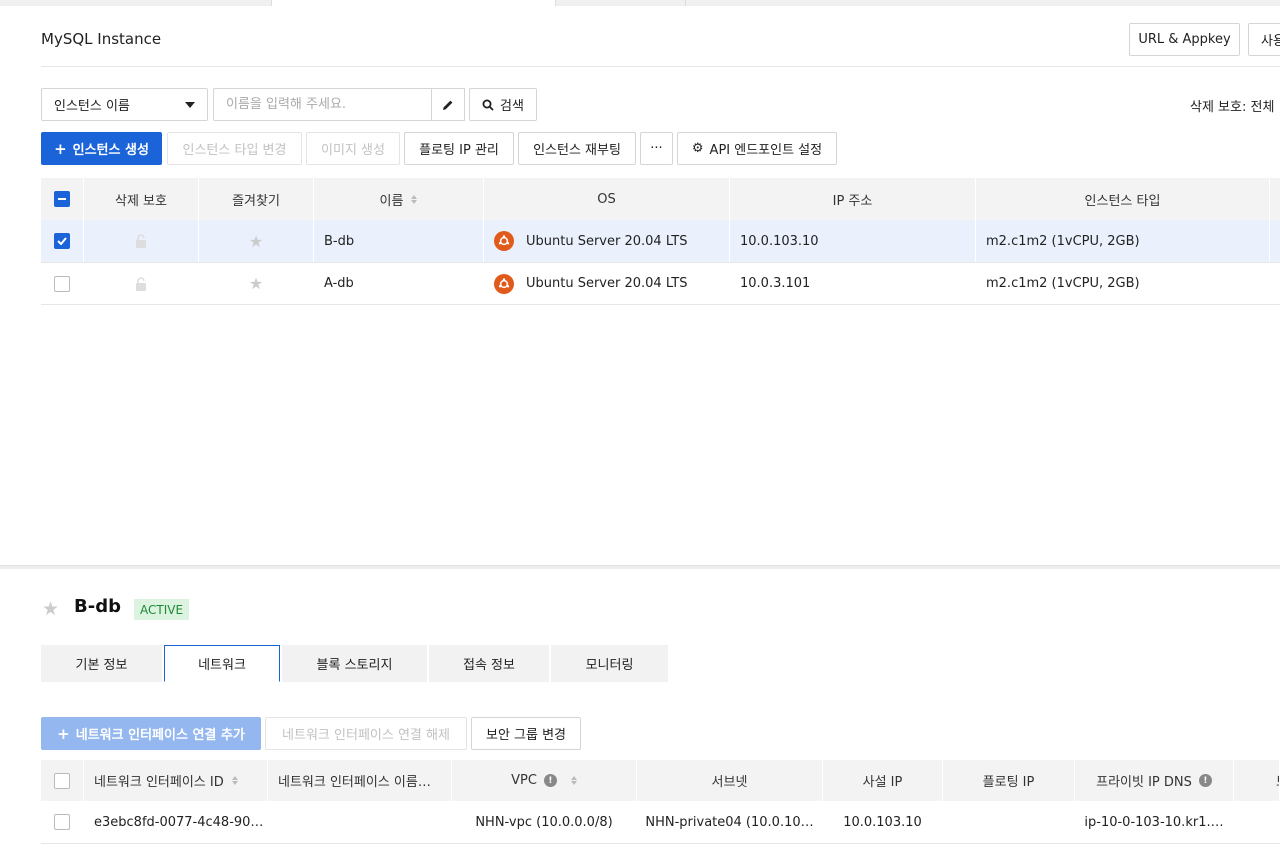  I want to click on pane-resize-handle, so click(640, 567).